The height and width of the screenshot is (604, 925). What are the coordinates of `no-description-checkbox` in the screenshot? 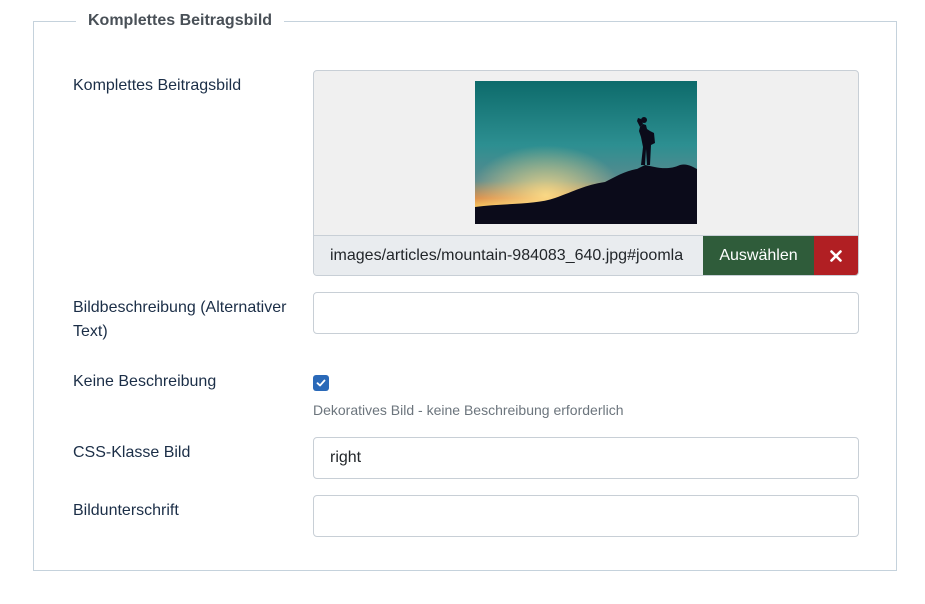 It's located at (321, 383).